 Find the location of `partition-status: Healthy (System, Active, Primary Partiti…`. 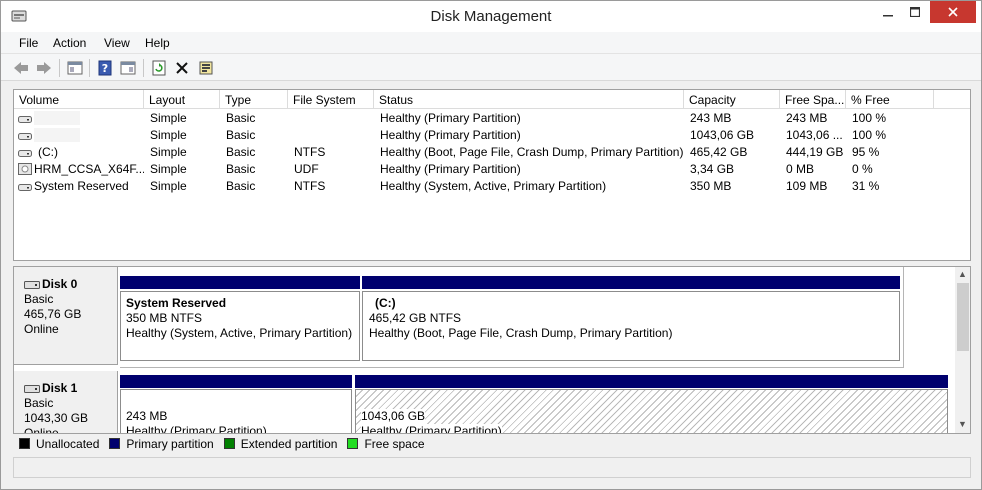

partition-status: Healthy (System, Active, Primary Partiti… is located at coordinates (239, 333).